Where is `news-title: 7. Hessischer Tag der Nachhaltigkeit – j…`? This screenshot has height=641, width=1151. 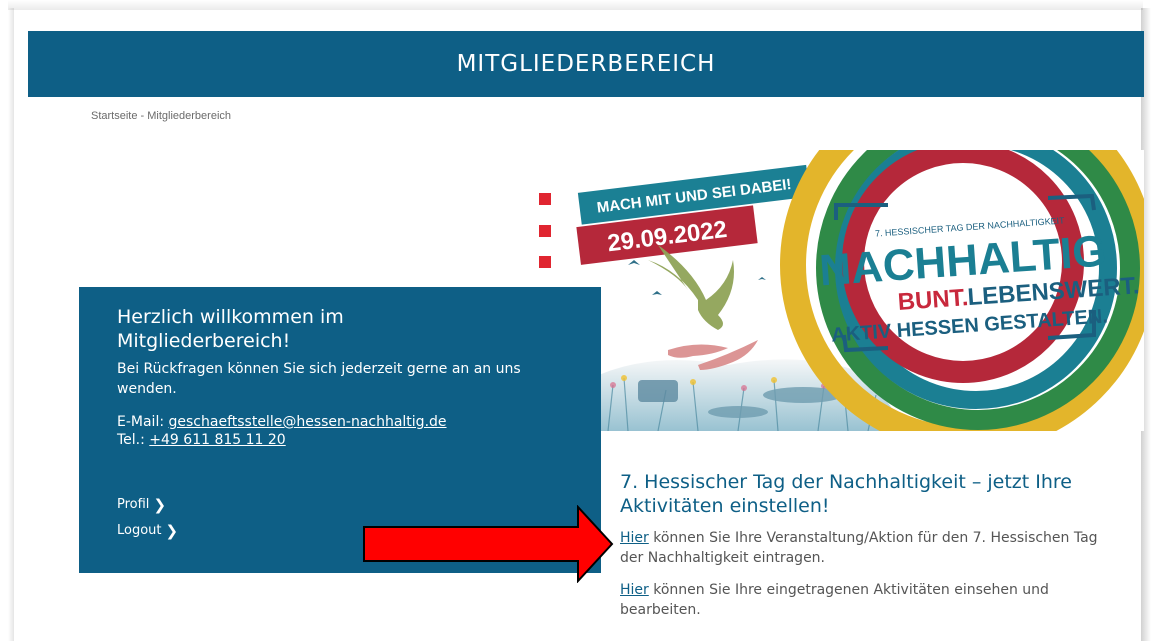 news-title: 7. Hessischer Tag der Nachhaltigkeit – j… is located at coordinates (846, 494).